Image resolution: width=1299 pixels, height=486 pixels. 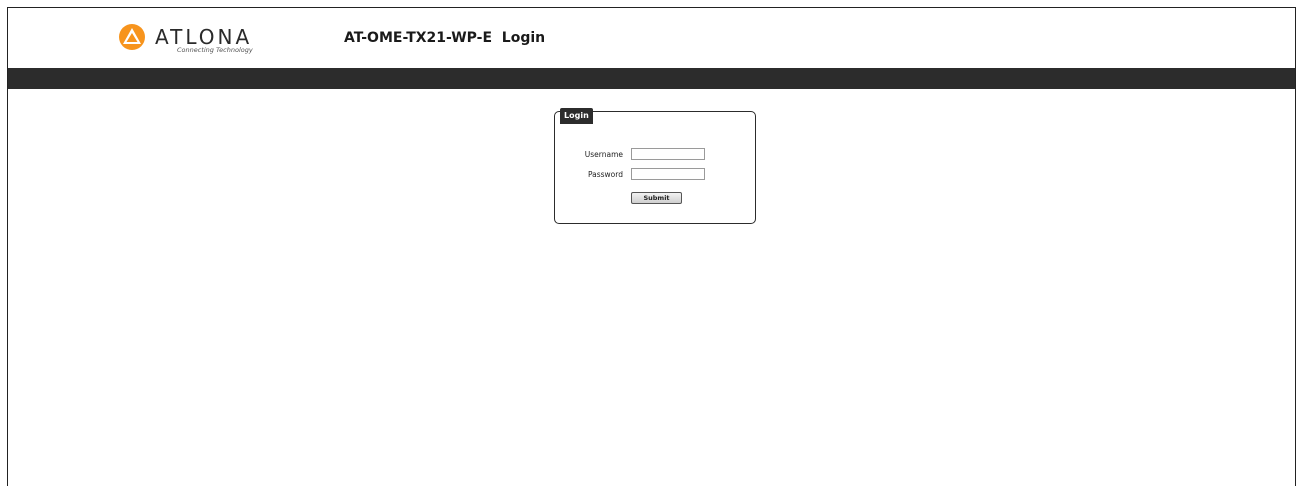 I want to click on login-panel: Login Username Password Submit, so click(x=655, y=166).